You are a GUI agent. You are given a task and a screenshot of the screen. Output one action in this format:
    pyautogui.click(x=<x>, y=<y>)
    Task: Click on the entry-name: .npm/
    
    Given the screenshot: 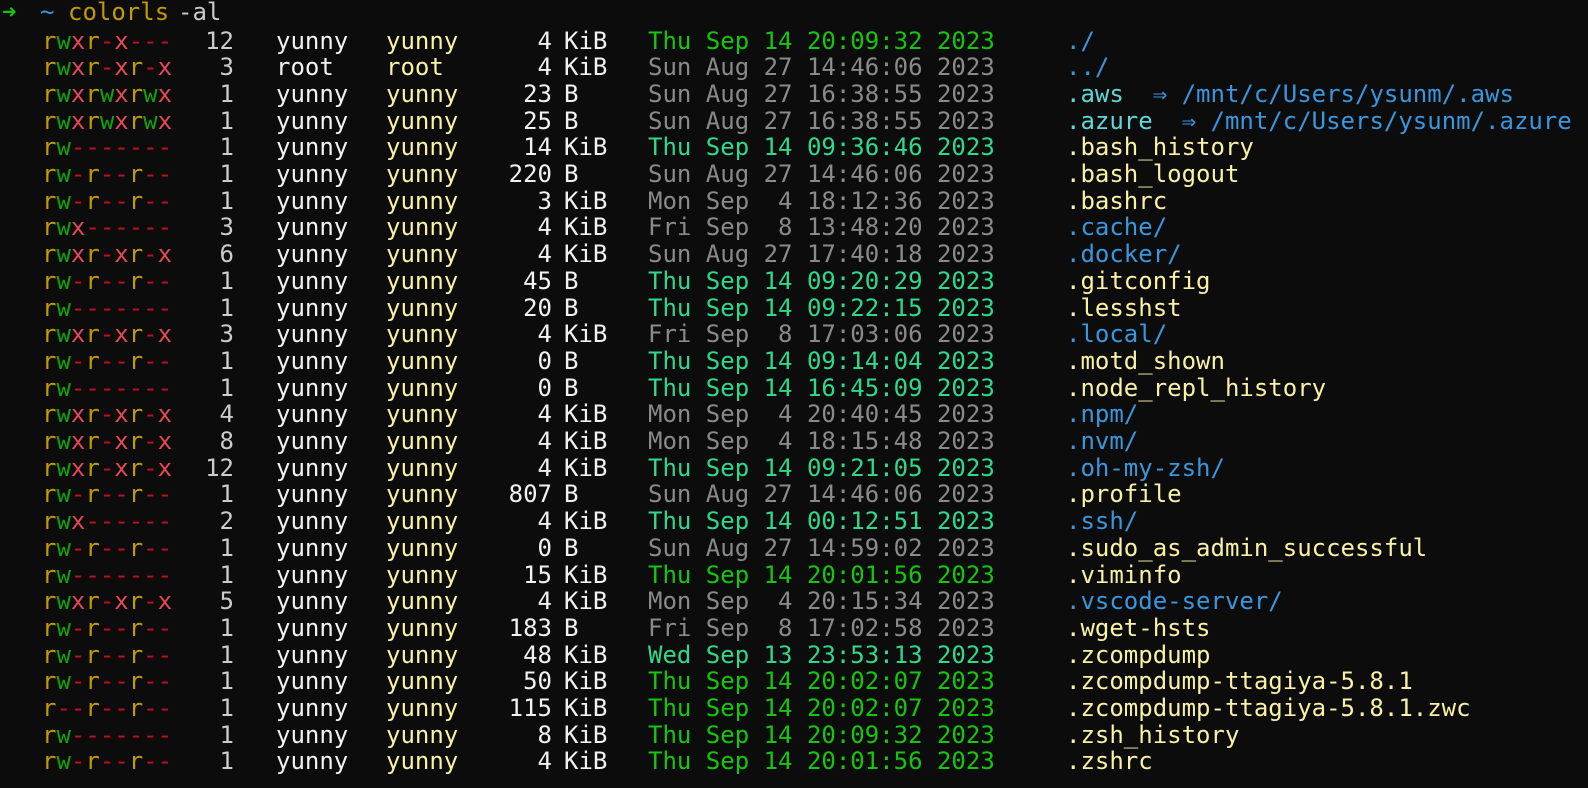 What is the action you would take?
    pyautogui.click(x=1102, y=414)
    